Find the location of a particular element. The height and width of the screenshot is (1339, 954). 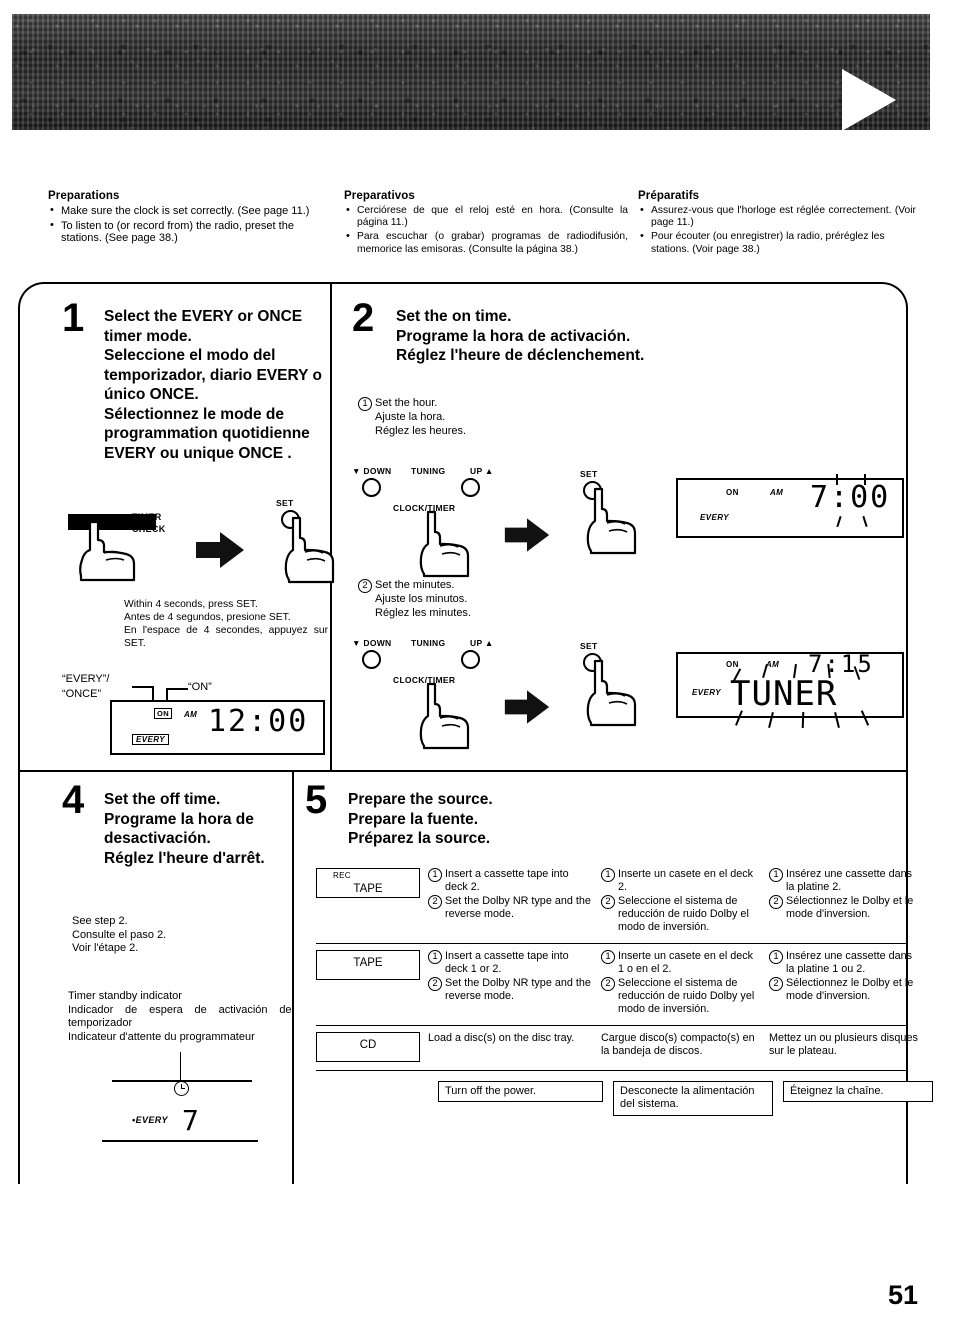

instruction-text: Load a disc(s) on the disc tray. is located at coordinates (501, 1038).